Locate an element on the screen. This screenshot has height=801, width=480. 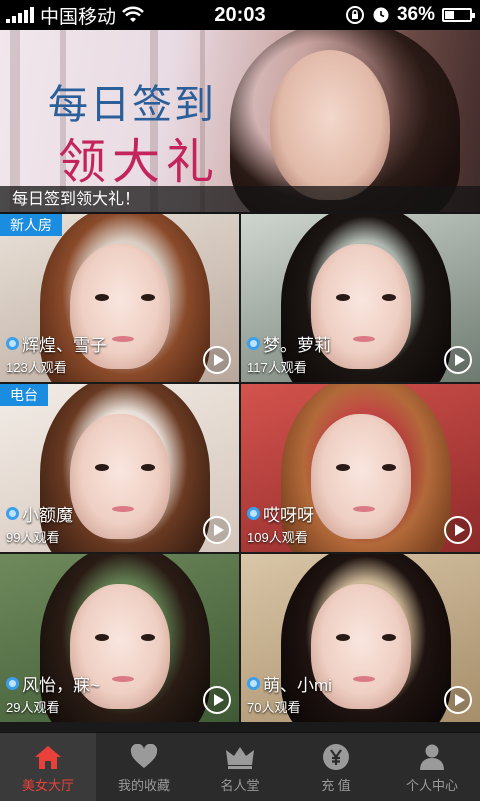
viewer-count: 123人观看 is located at coordinates (36, 367).